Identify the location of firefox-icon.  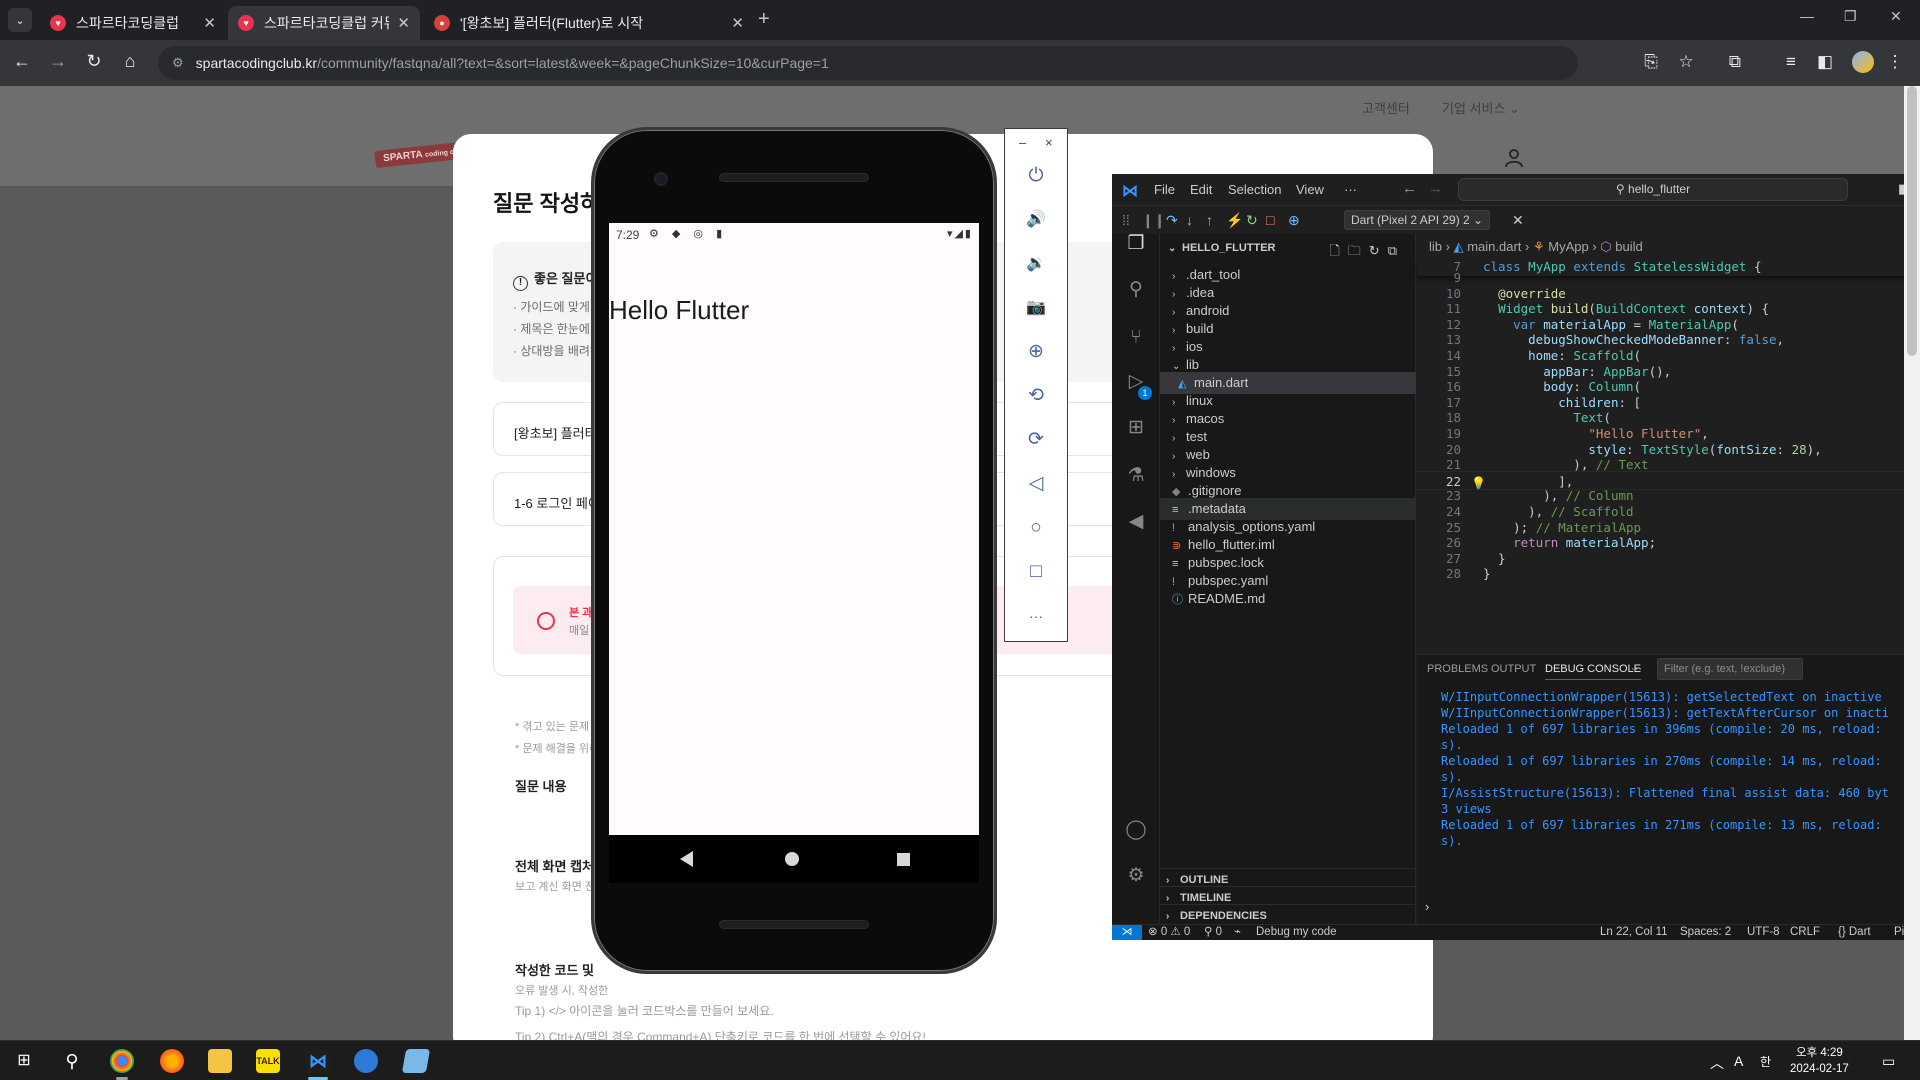
(172, 1061).